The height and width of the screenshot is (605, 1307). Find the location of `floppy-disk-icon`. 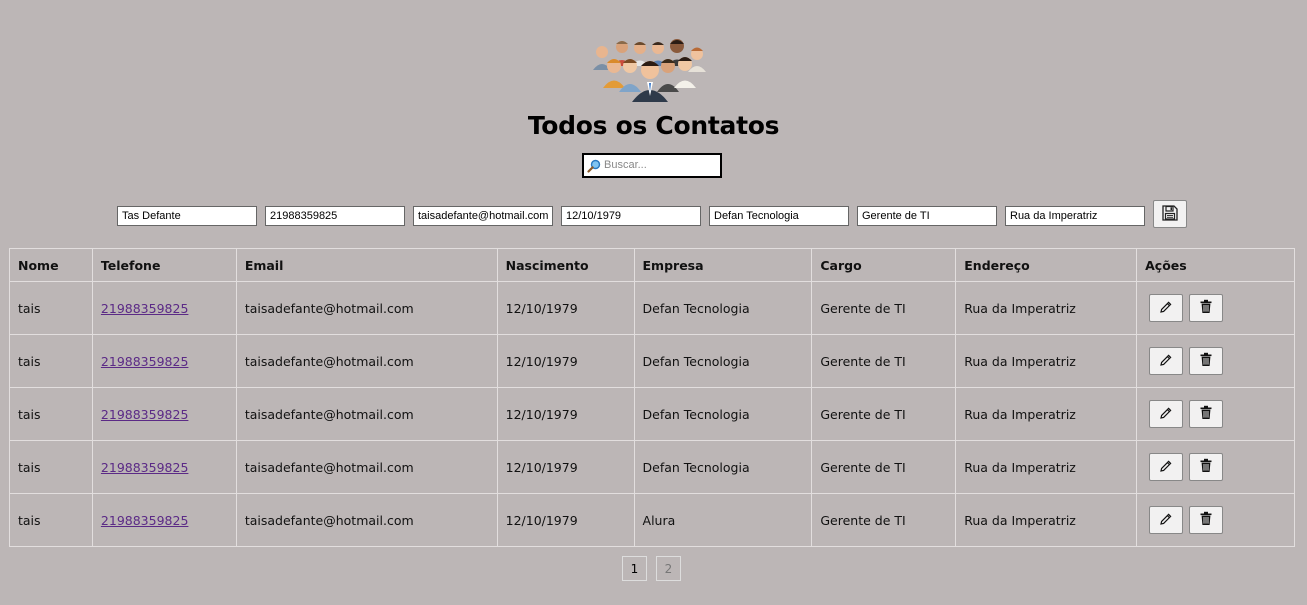

floppy-disk-icon is located at coordinates (1170, 214).